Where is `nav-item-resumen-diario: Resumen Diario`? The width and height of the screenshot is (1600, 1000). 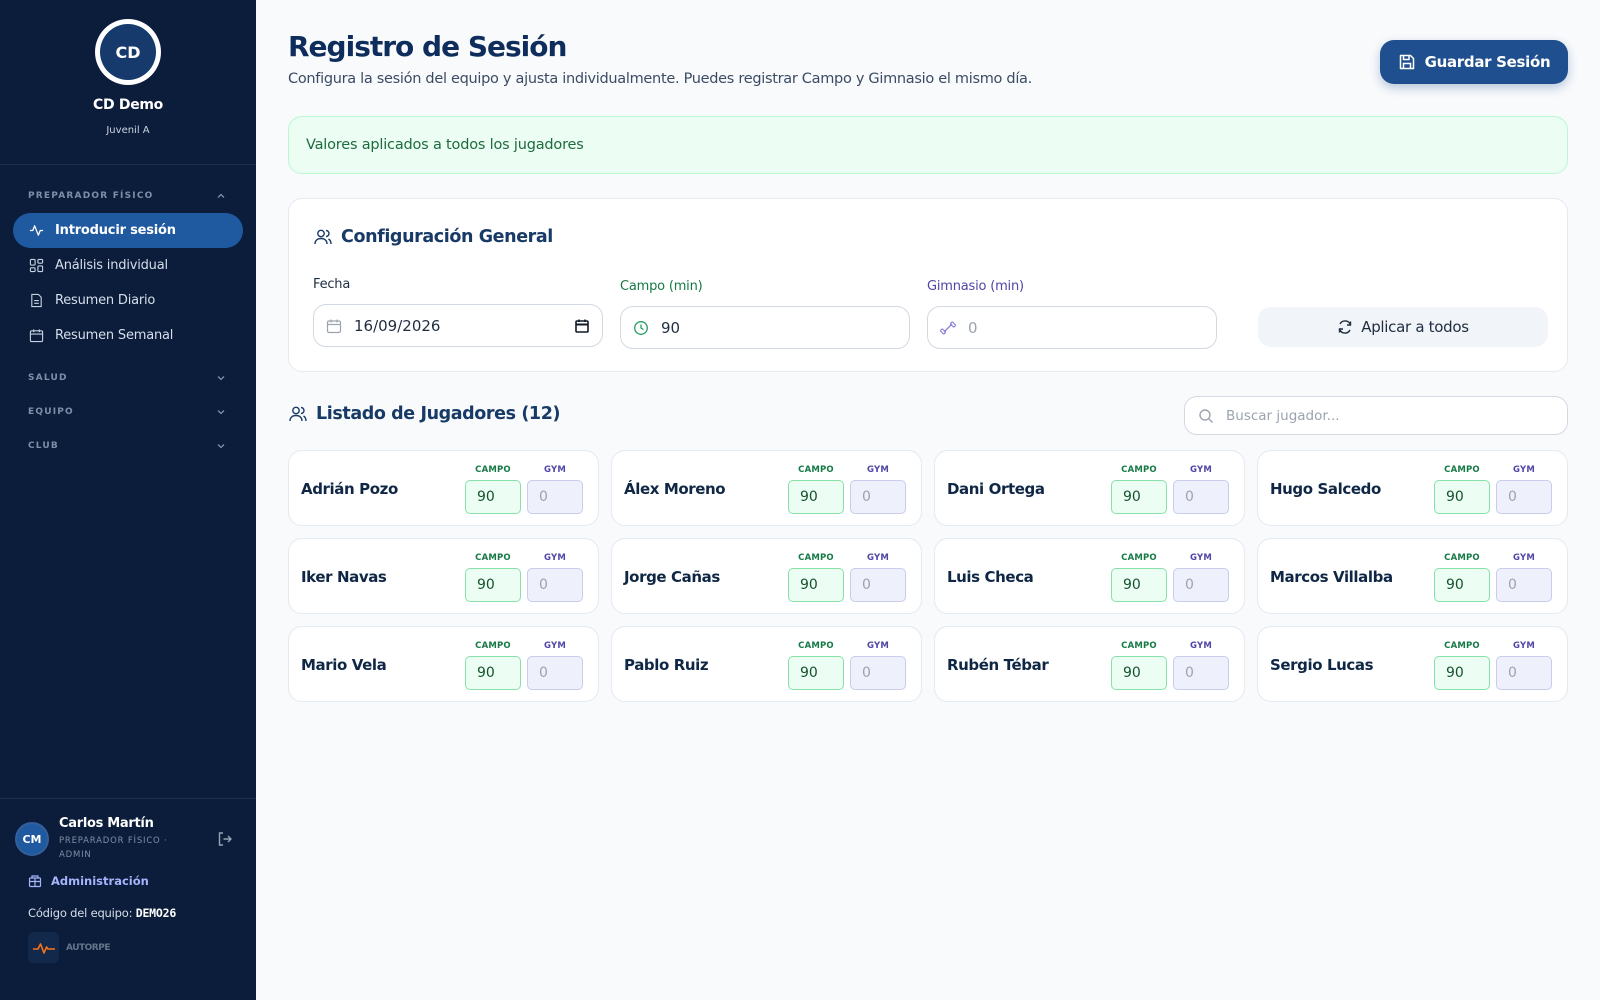
nav-item-resumen-diario: Resumen Diario is located at coordinates (128, 300).